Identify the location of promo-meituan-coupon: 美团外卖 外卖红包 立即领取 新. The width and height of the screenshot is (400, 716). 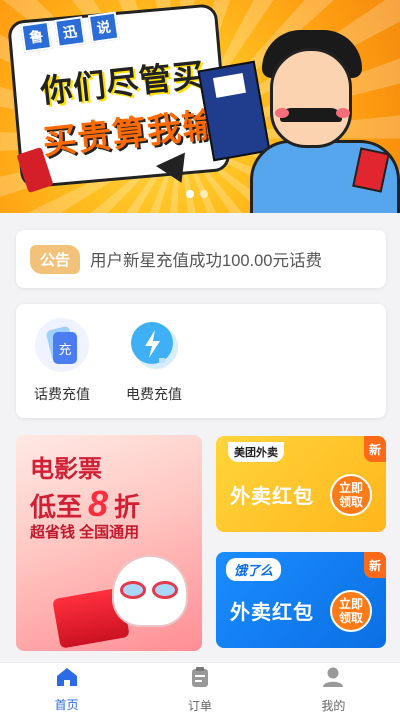
(301, 484).